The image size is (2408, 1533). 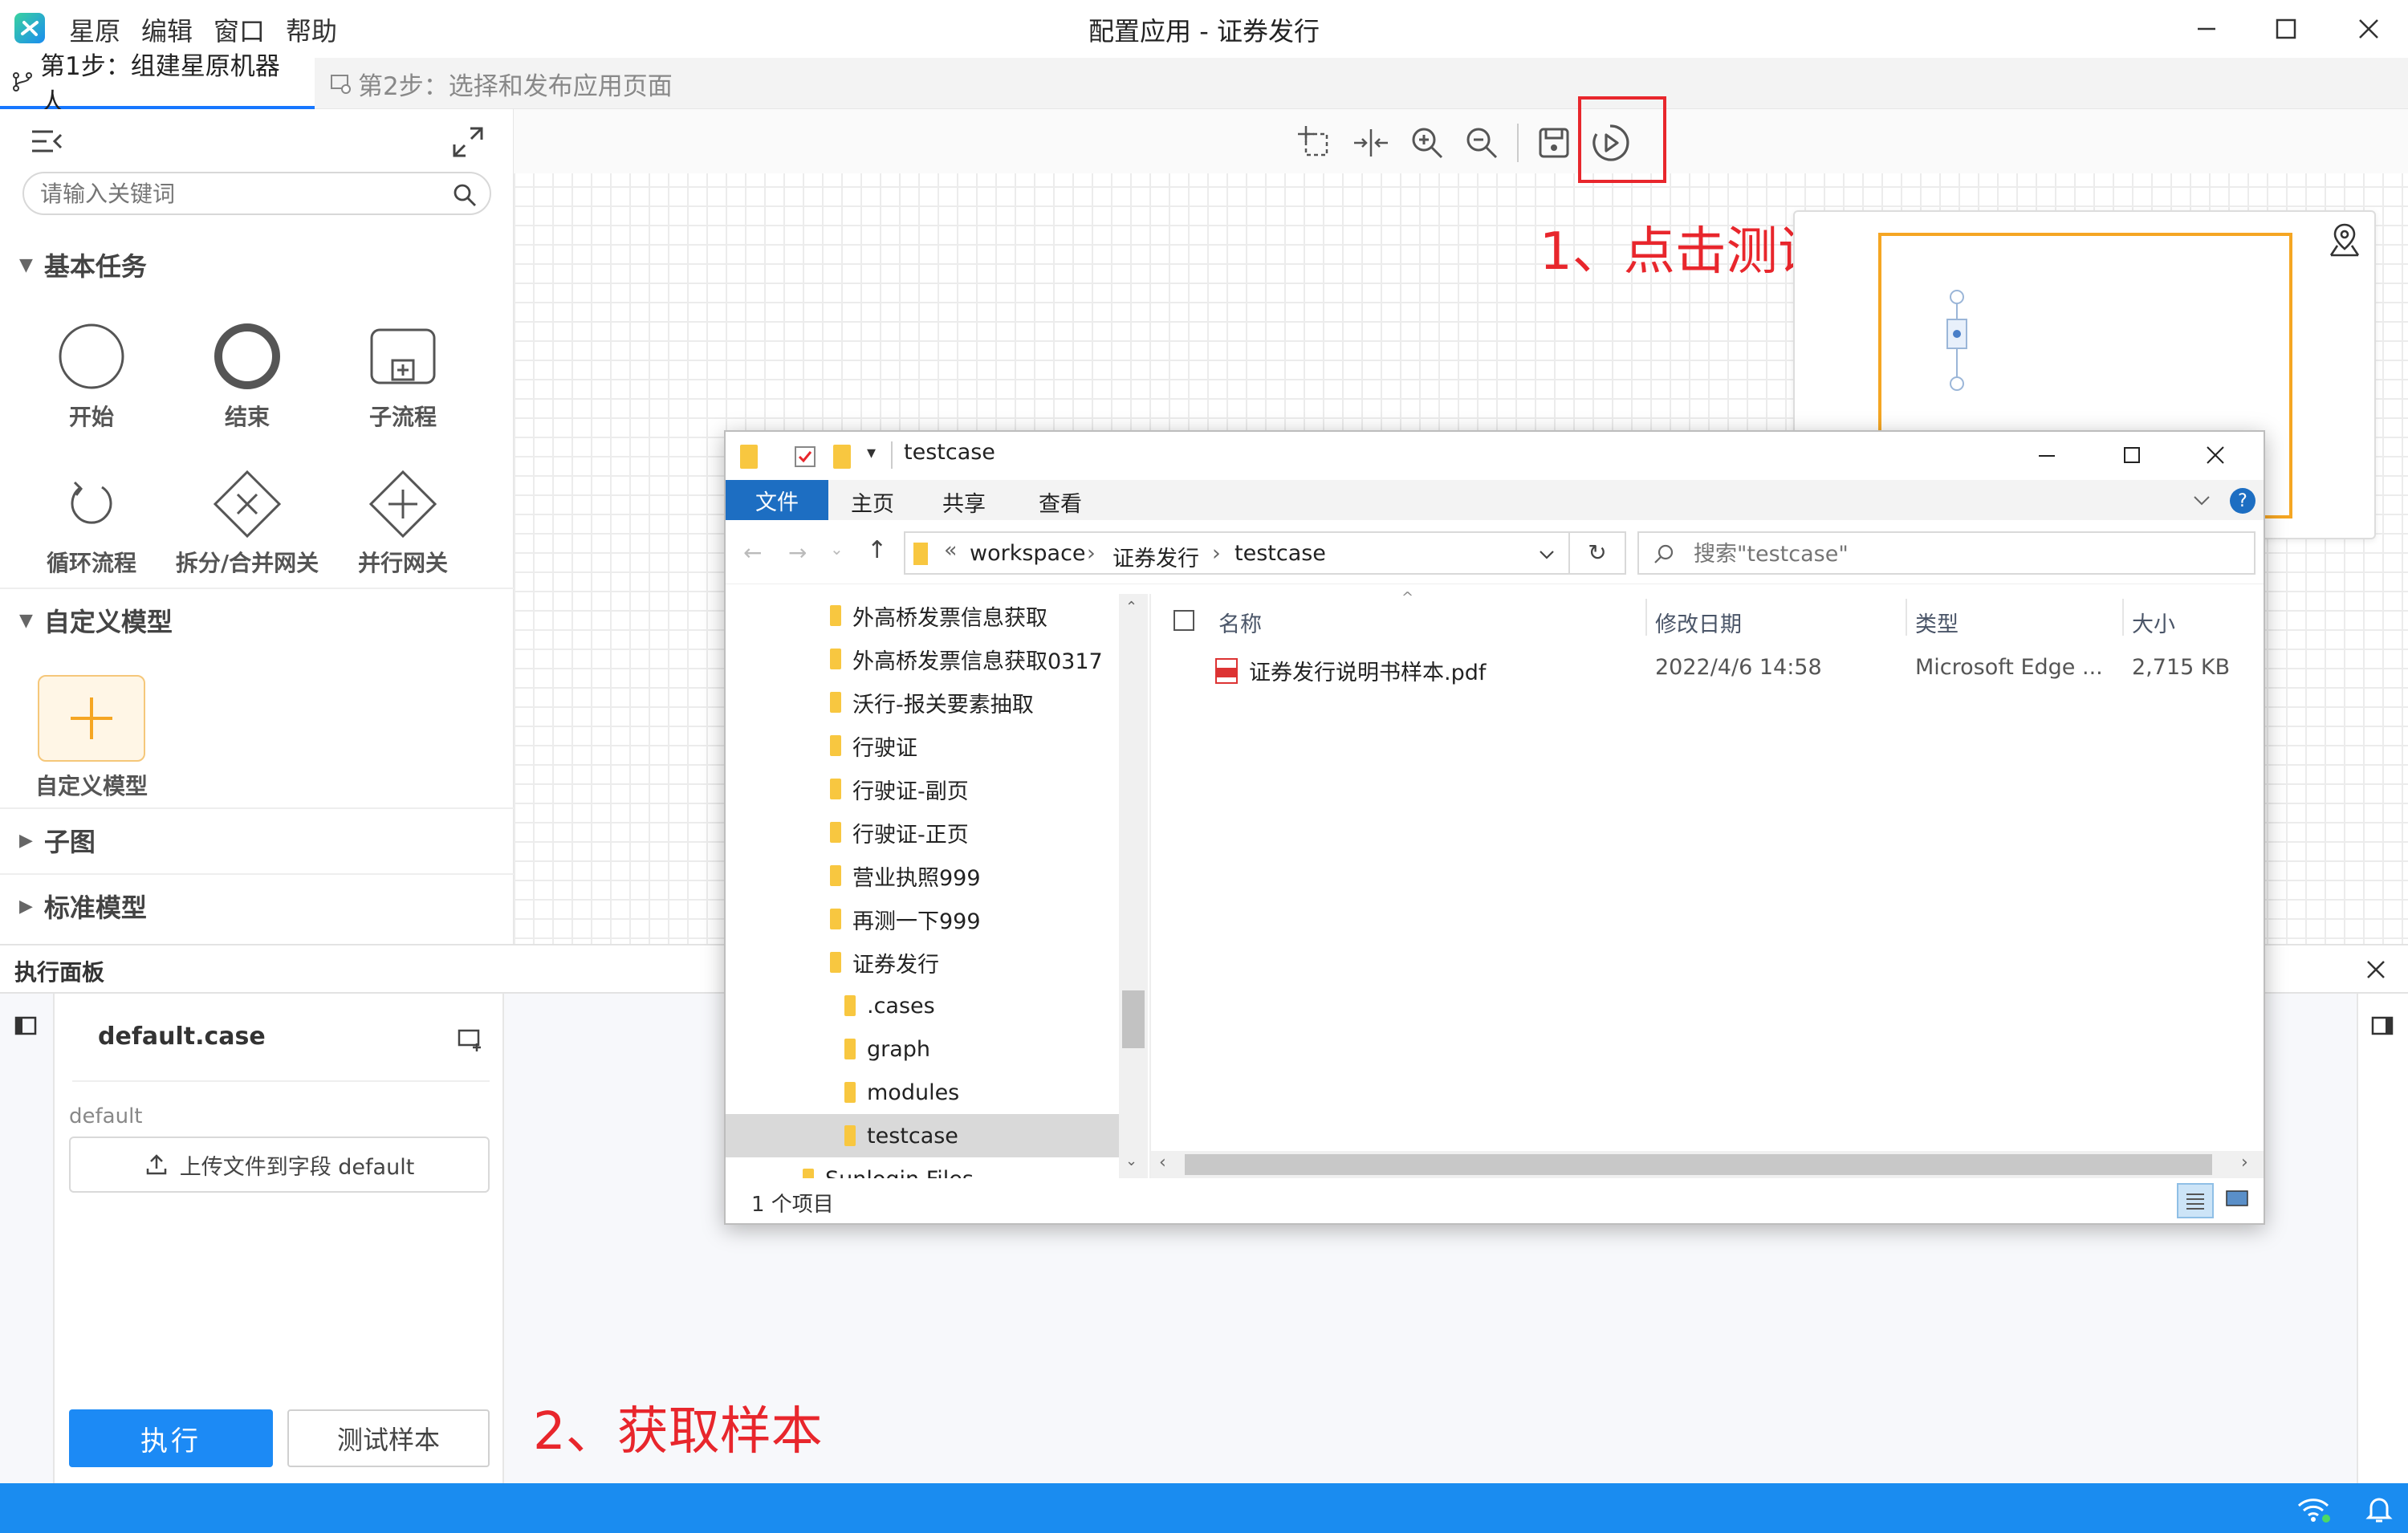 What do you see at coordinates (403, 523) in the screenshot?
I see `palette-item-parallel-gateway: 并行网关` at bounding box center [403, 523].